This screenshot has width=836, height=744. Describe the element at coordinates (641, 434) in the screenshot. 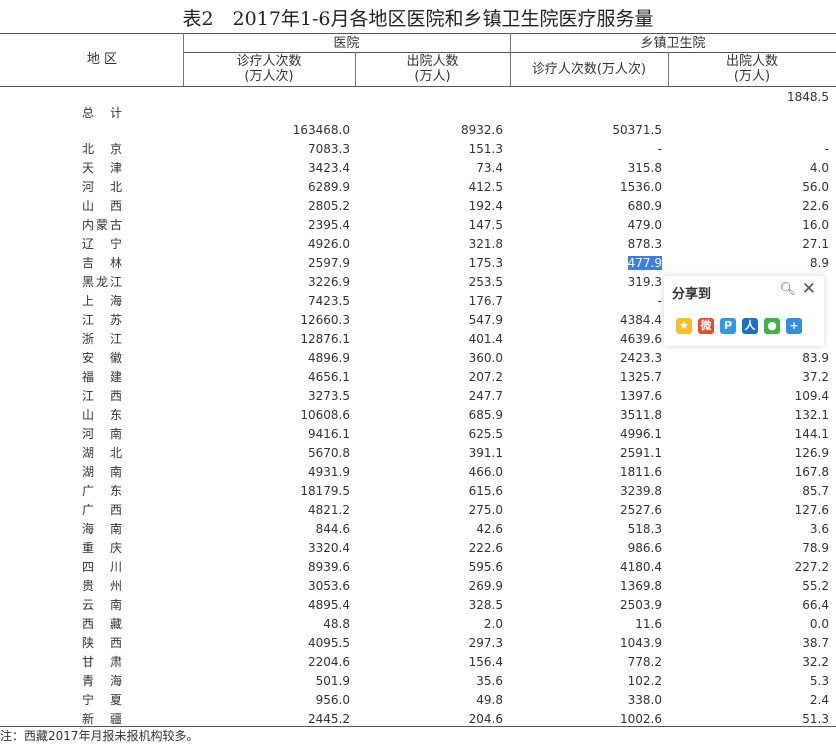

I see `row-township-visits: 4996.1` at that location.